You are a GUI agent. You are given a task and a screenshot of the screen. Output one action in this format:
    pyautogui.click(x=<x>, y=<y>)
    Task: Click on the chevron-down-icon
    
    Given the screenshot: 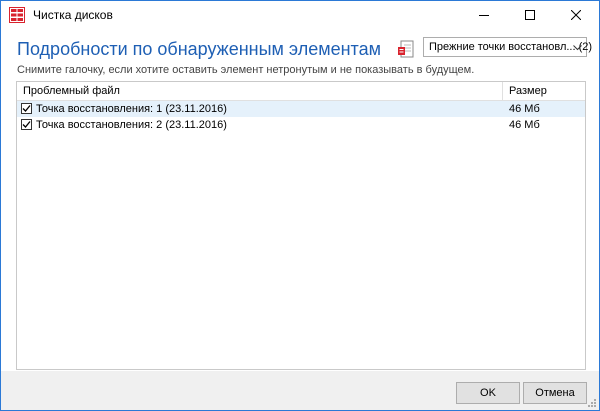 What is the action you would take?
    pyautogui.click(x=577, y=48)
    